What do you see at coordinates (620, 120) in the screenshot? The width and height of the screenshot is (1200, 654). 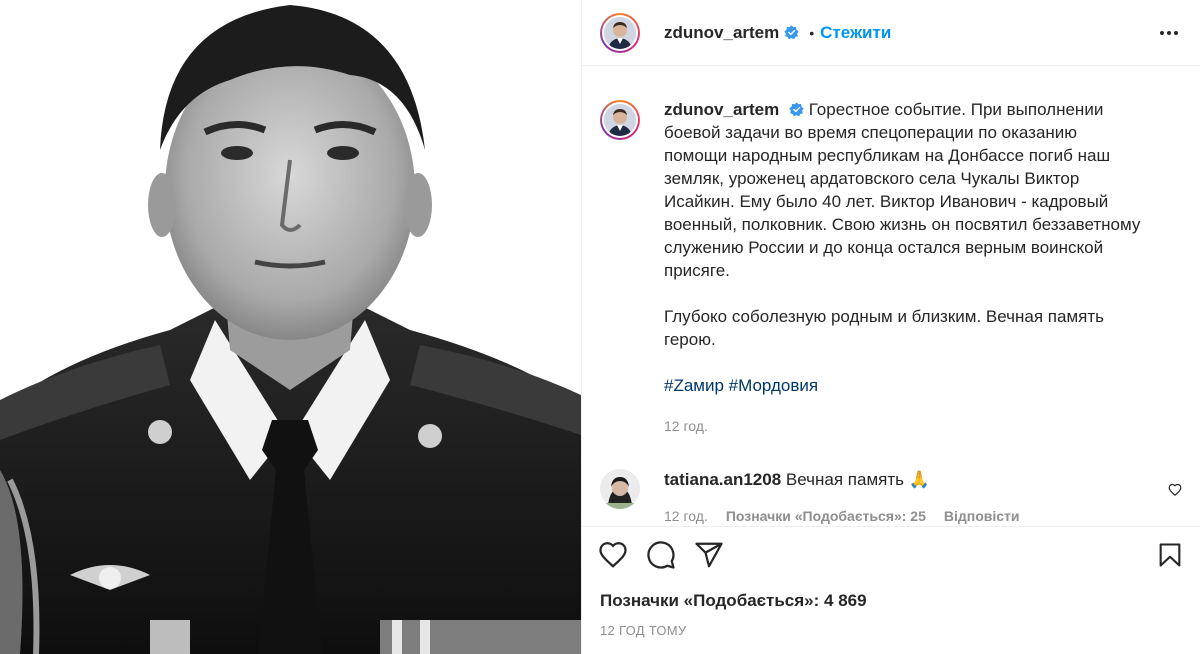 I see `caption-author-avatar` at bounding box center [620, 120].